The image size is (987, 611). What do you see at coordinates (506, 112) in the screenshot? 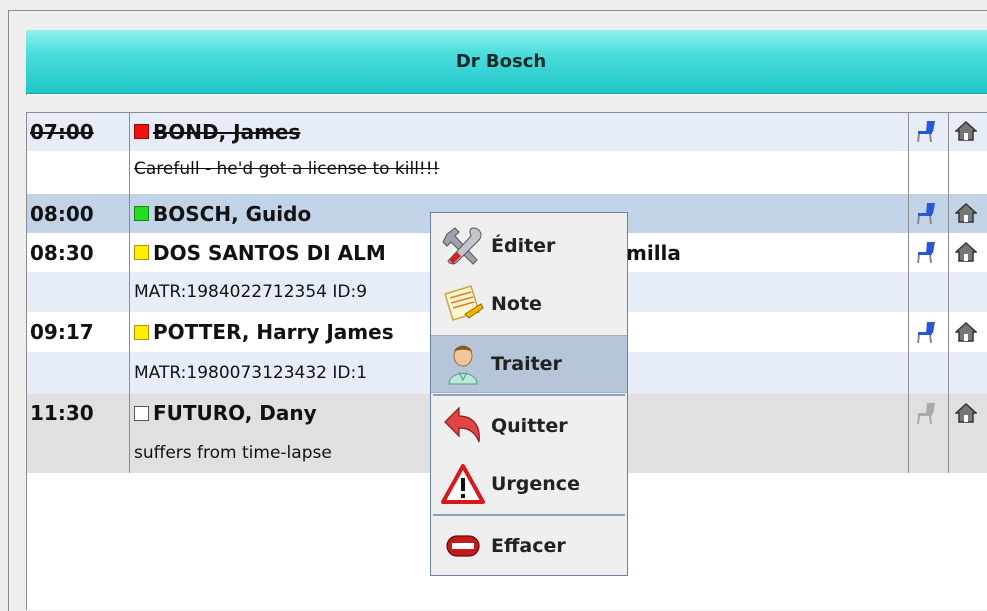
I see `table-top-border` at bounding box center [506, 112].